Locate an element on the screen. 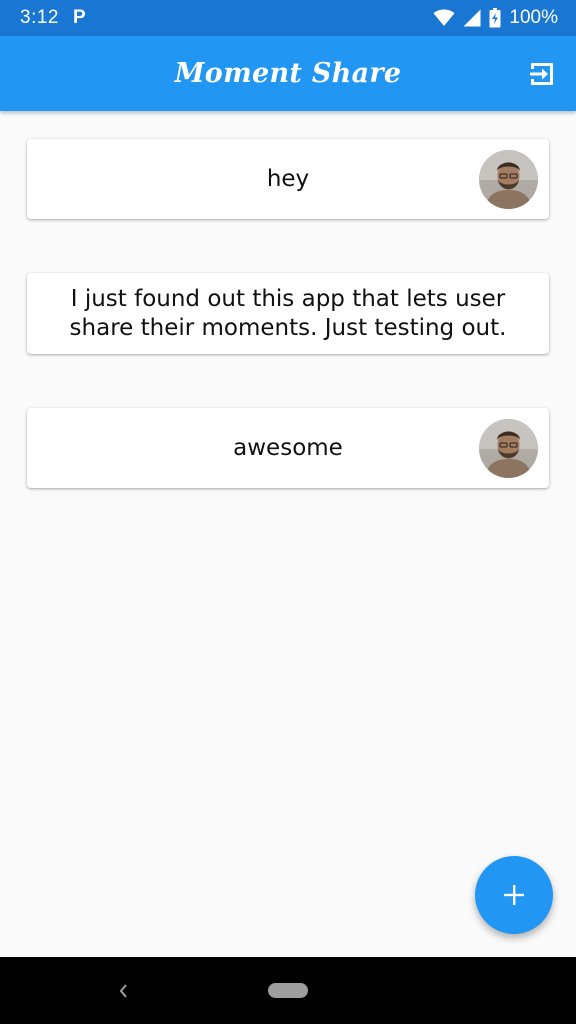  back-button is located at coordinates (124, 991).